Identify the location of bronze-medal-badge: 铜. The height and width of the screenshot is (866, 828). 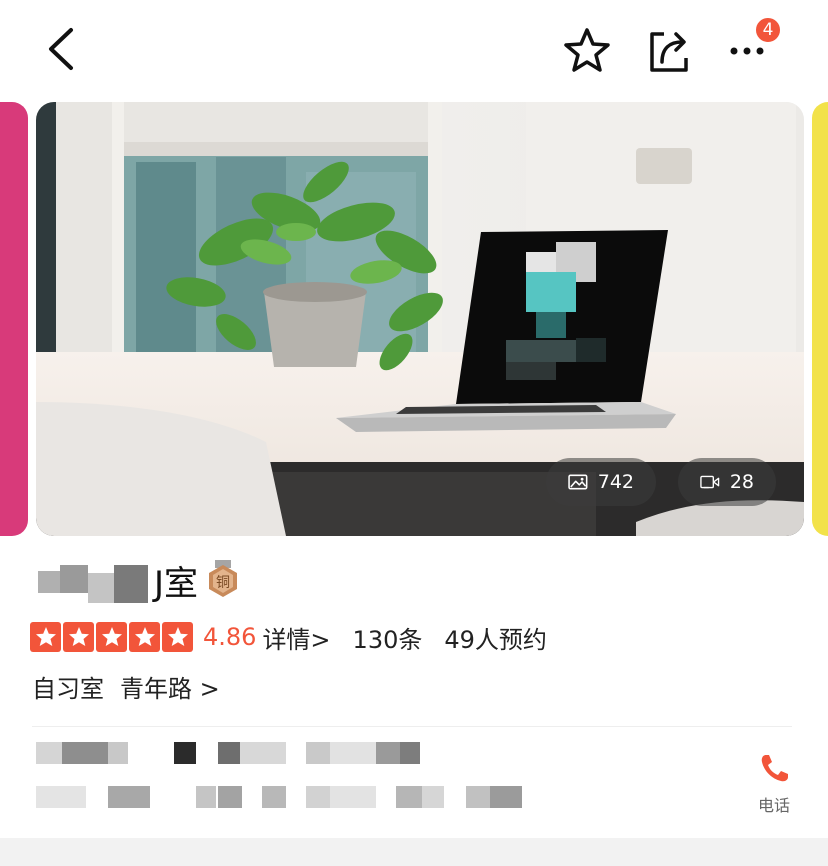
(223, 580).